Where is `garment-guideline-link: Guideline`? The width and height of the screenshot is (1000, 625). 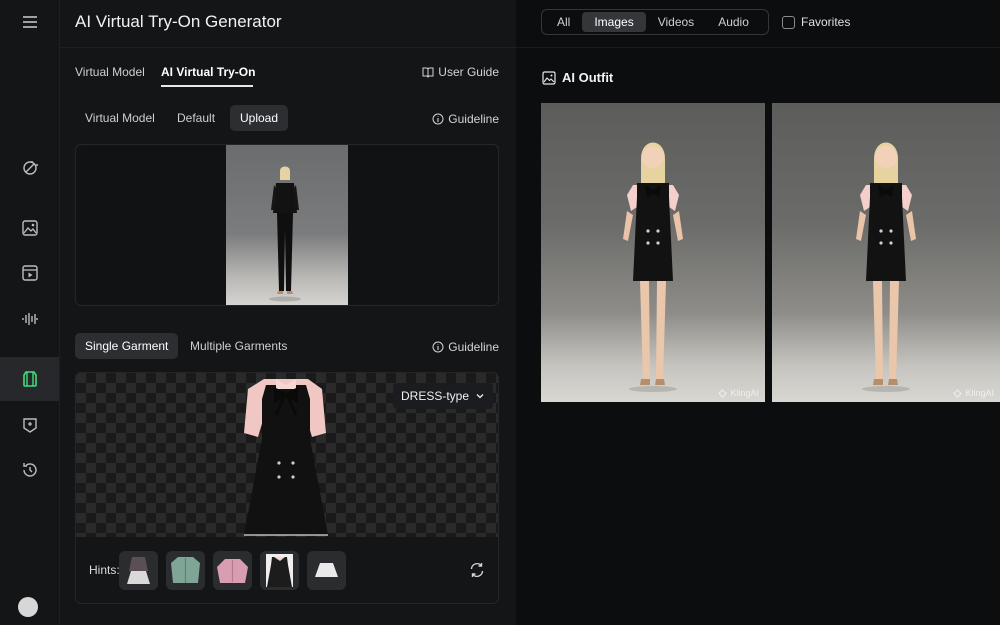
garment-guideline-link: Guideline is located at coordinates (465, 347).